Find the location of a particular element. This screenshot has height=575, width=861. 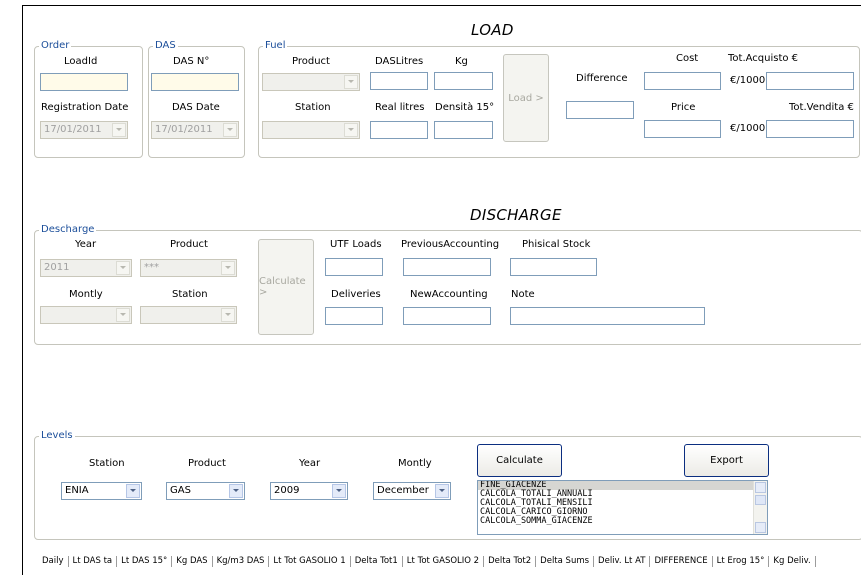

cost-field is located at coordinates (682, 81).